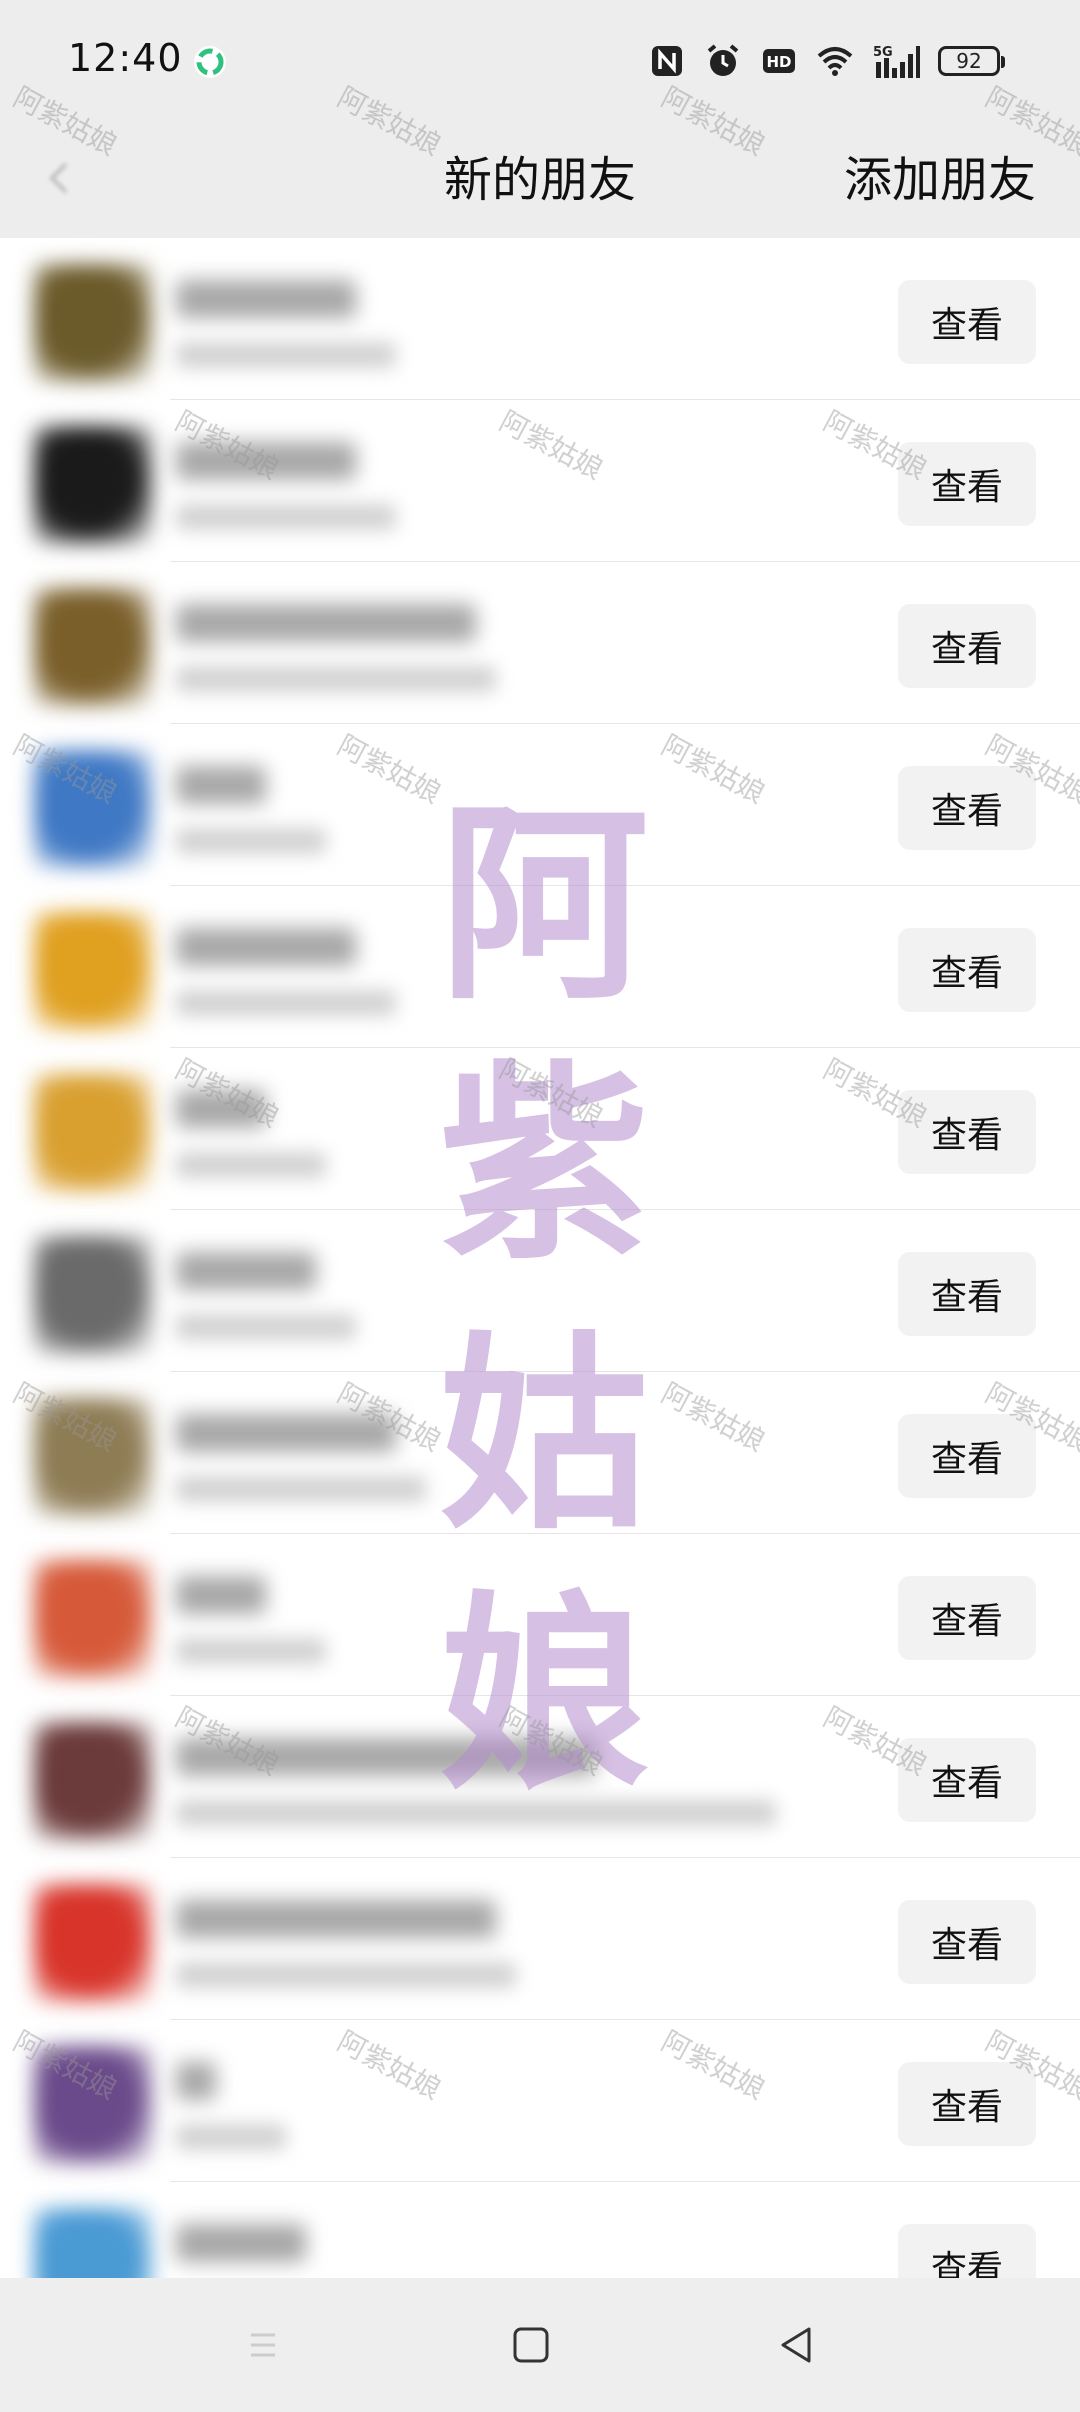 The width and height of the screenshot is (1080, 2412). I want to click on back-nav-button, so click(797, 2345).